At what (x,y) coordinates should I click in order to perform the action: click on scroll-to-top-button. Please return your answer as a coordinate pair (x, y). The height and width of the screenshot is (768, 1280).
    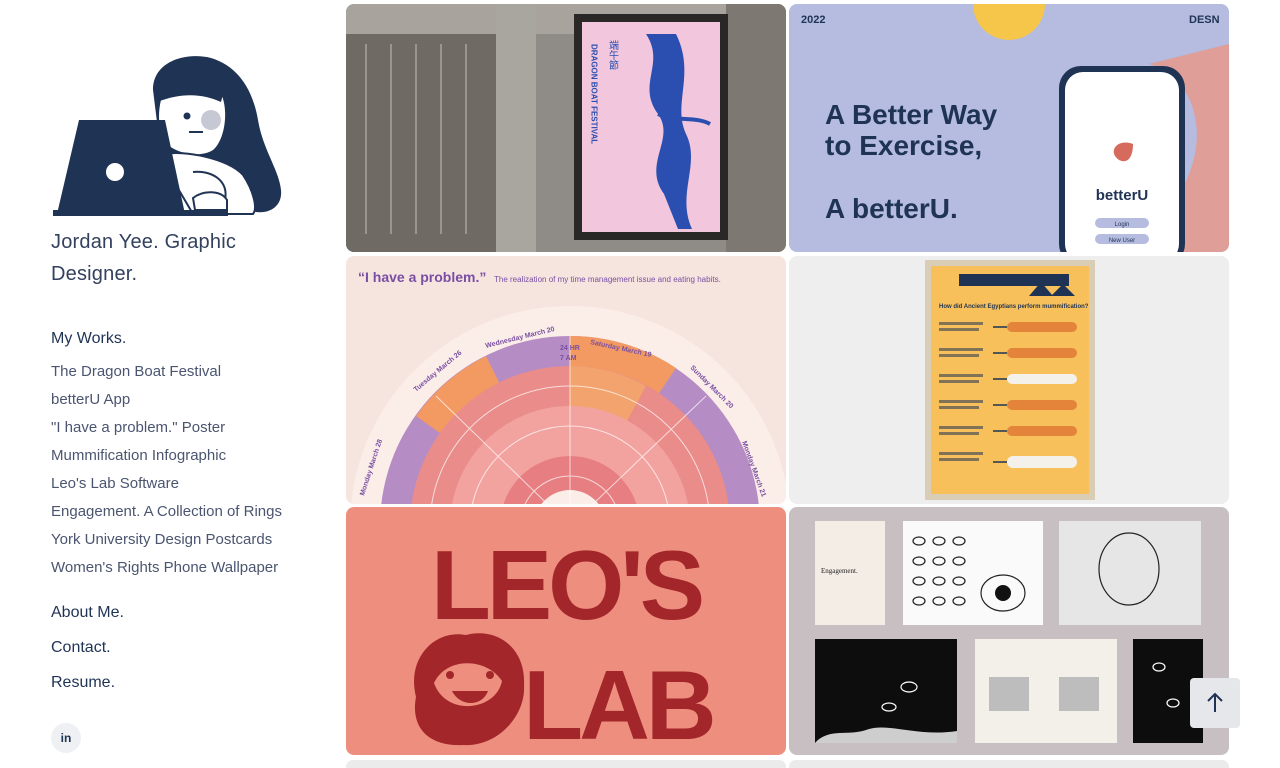
    Looking at the image, I should click on (1215, 703).